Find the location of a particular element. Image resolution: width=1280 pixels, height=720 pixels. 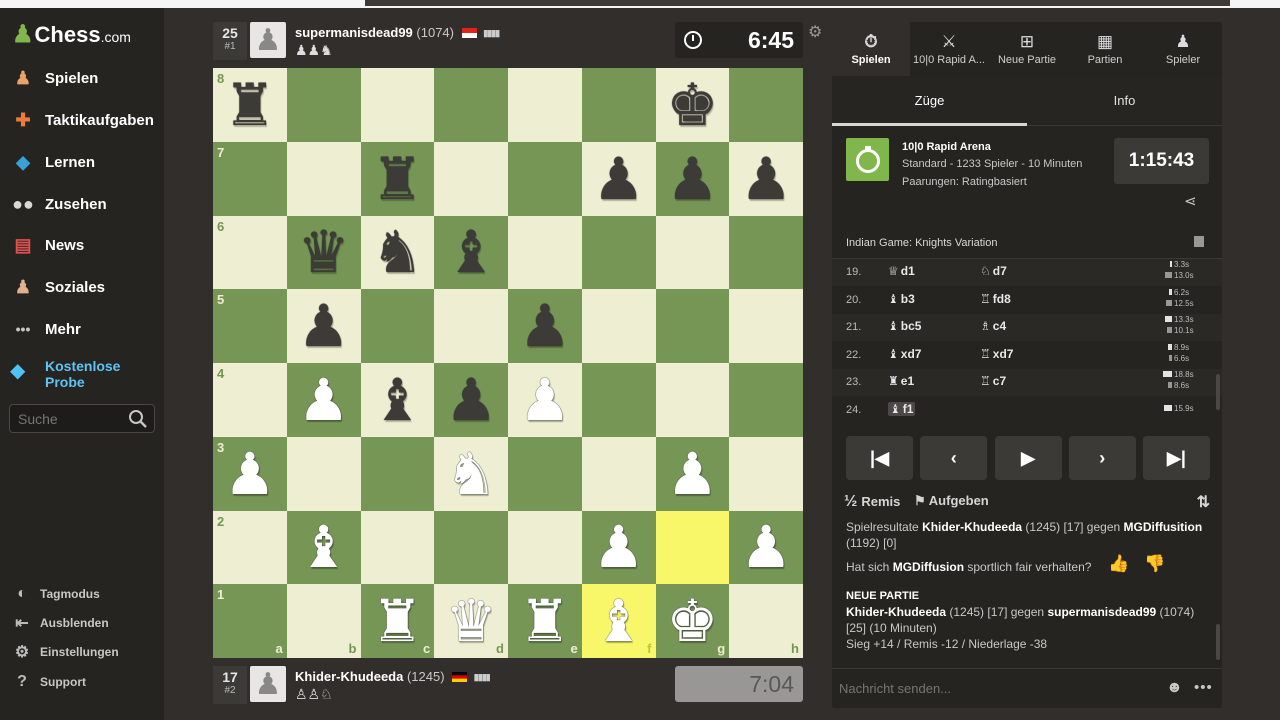

square-b4: ♟ is located at coordinates (323, 400).